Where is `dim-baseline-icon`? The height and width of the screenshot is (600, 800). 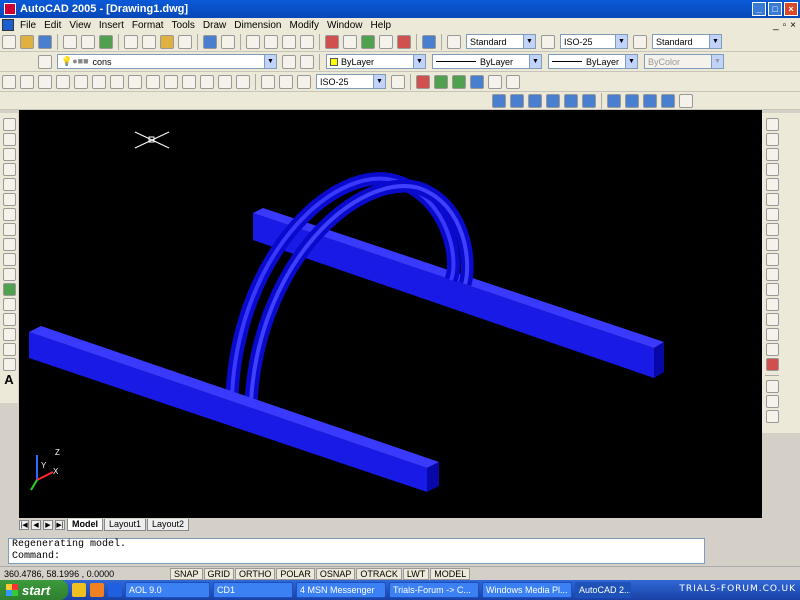 dim-baseline-icon is located at coordinates (171, 81).